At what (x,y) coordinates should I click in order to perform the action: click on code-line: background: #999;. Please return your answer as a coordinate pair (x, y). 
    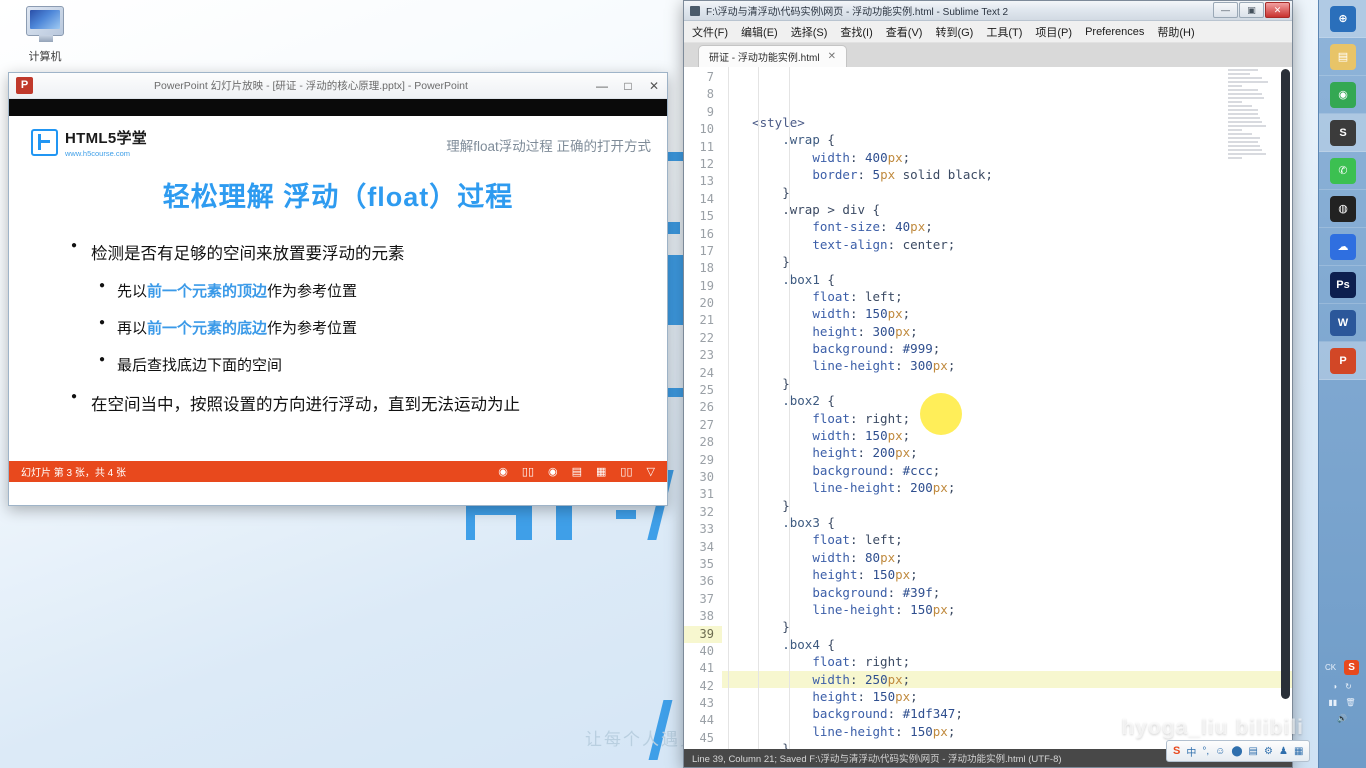
    Looking at the image, I should click on (1007, 348).